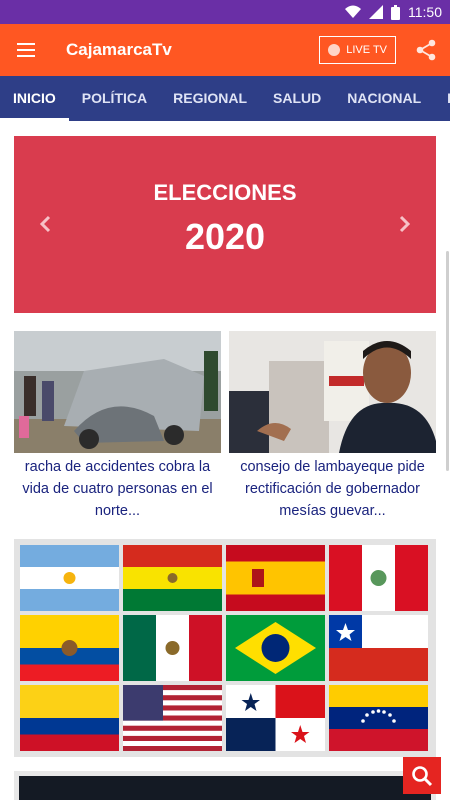 Image resolution: width=450 pixels, height=800 pixels. What do you see at coordinates (275, 578) in the screenshot?
I see `flag-spain` at bounding box center [275, 578].